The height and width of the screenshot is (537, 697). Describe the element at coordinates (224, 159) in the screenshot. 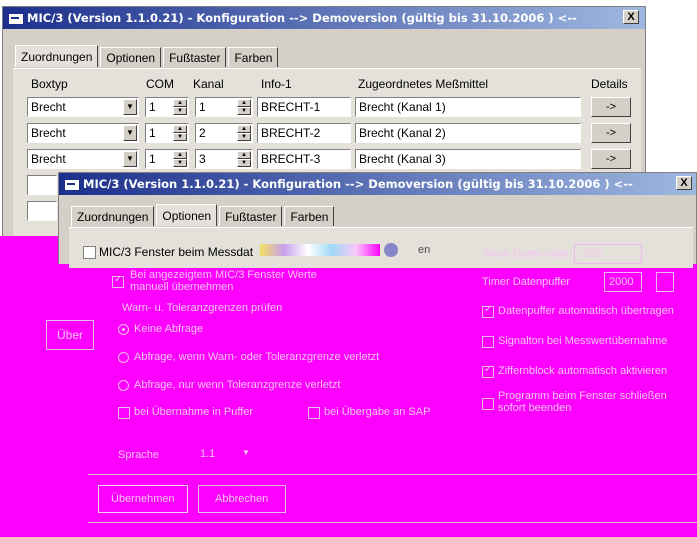

I see `kanal-stepper: 3 ▲ ▼` at that location.